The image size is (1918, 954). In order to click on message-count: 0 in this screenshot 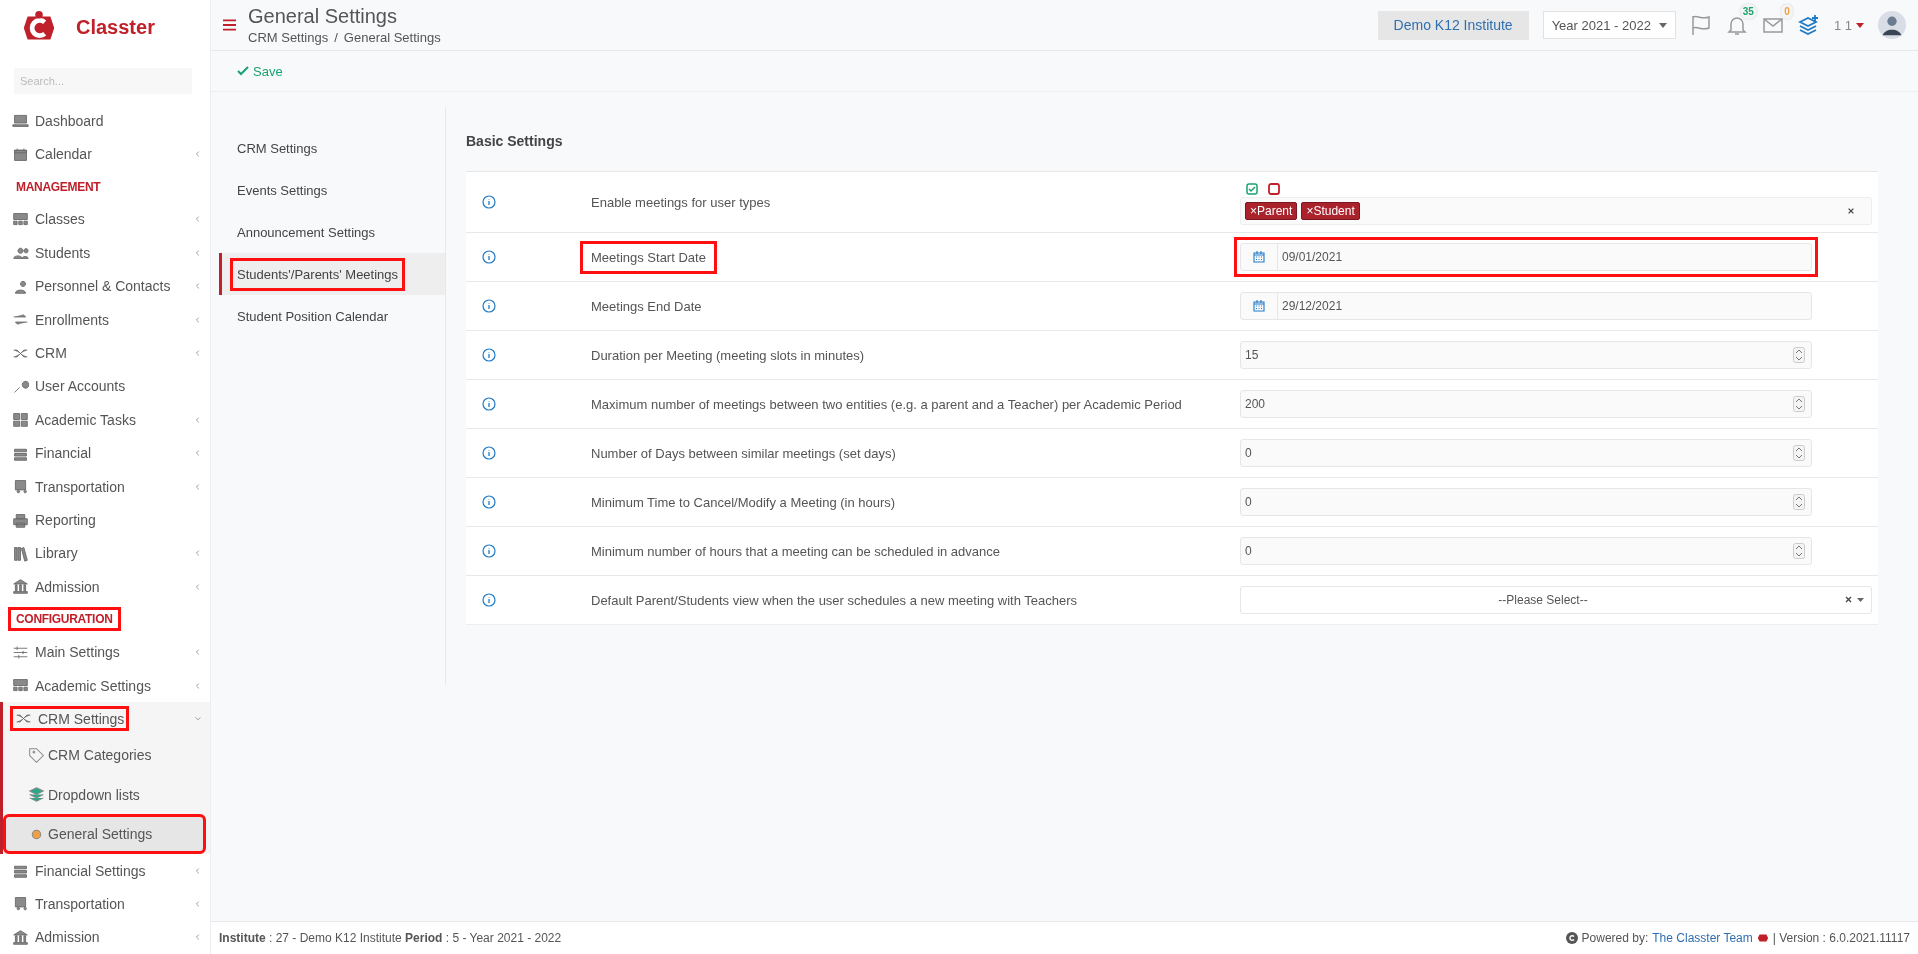, I will do `click(1787, 11)`.